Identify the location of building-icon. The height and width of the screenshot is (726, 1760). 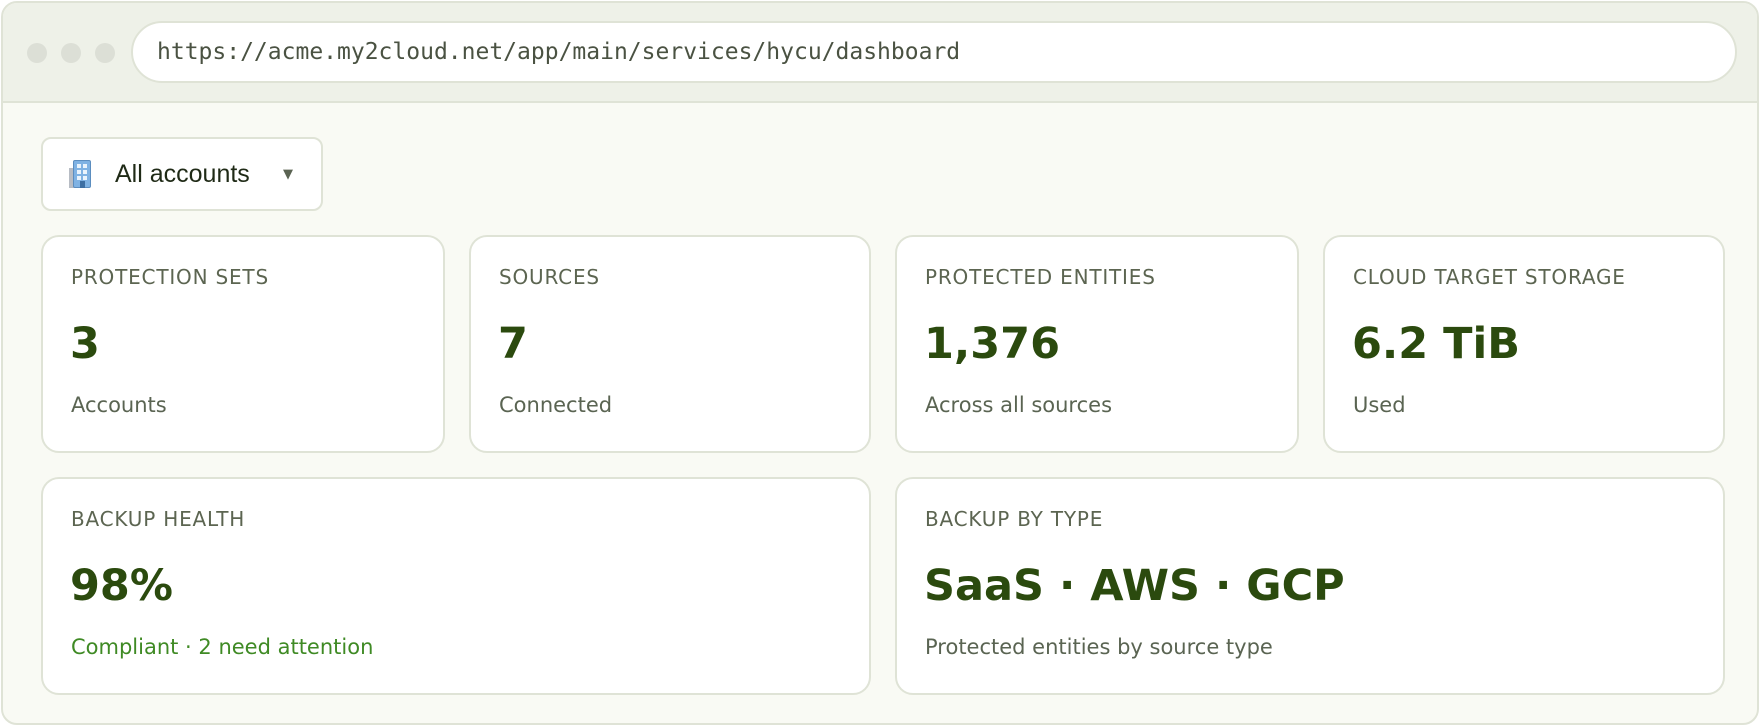
(82, 174).